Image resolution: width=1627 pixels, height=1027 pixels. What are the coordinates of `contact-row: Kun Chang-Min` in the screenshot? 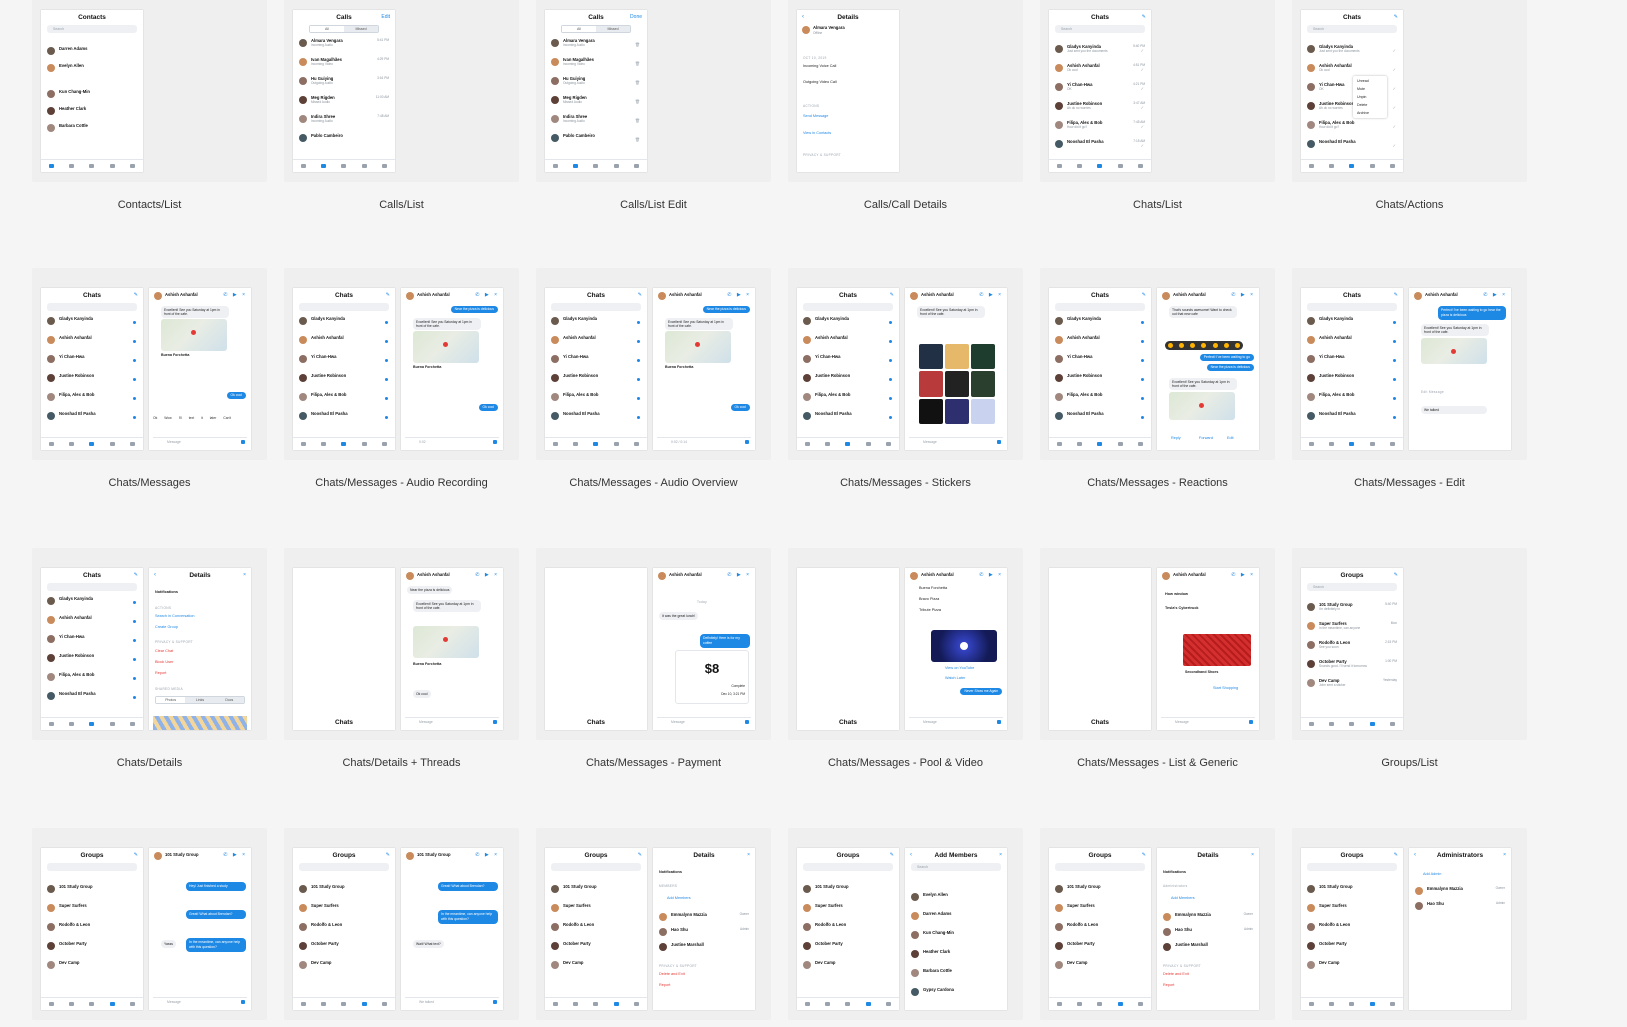 It's located at (957, 936).